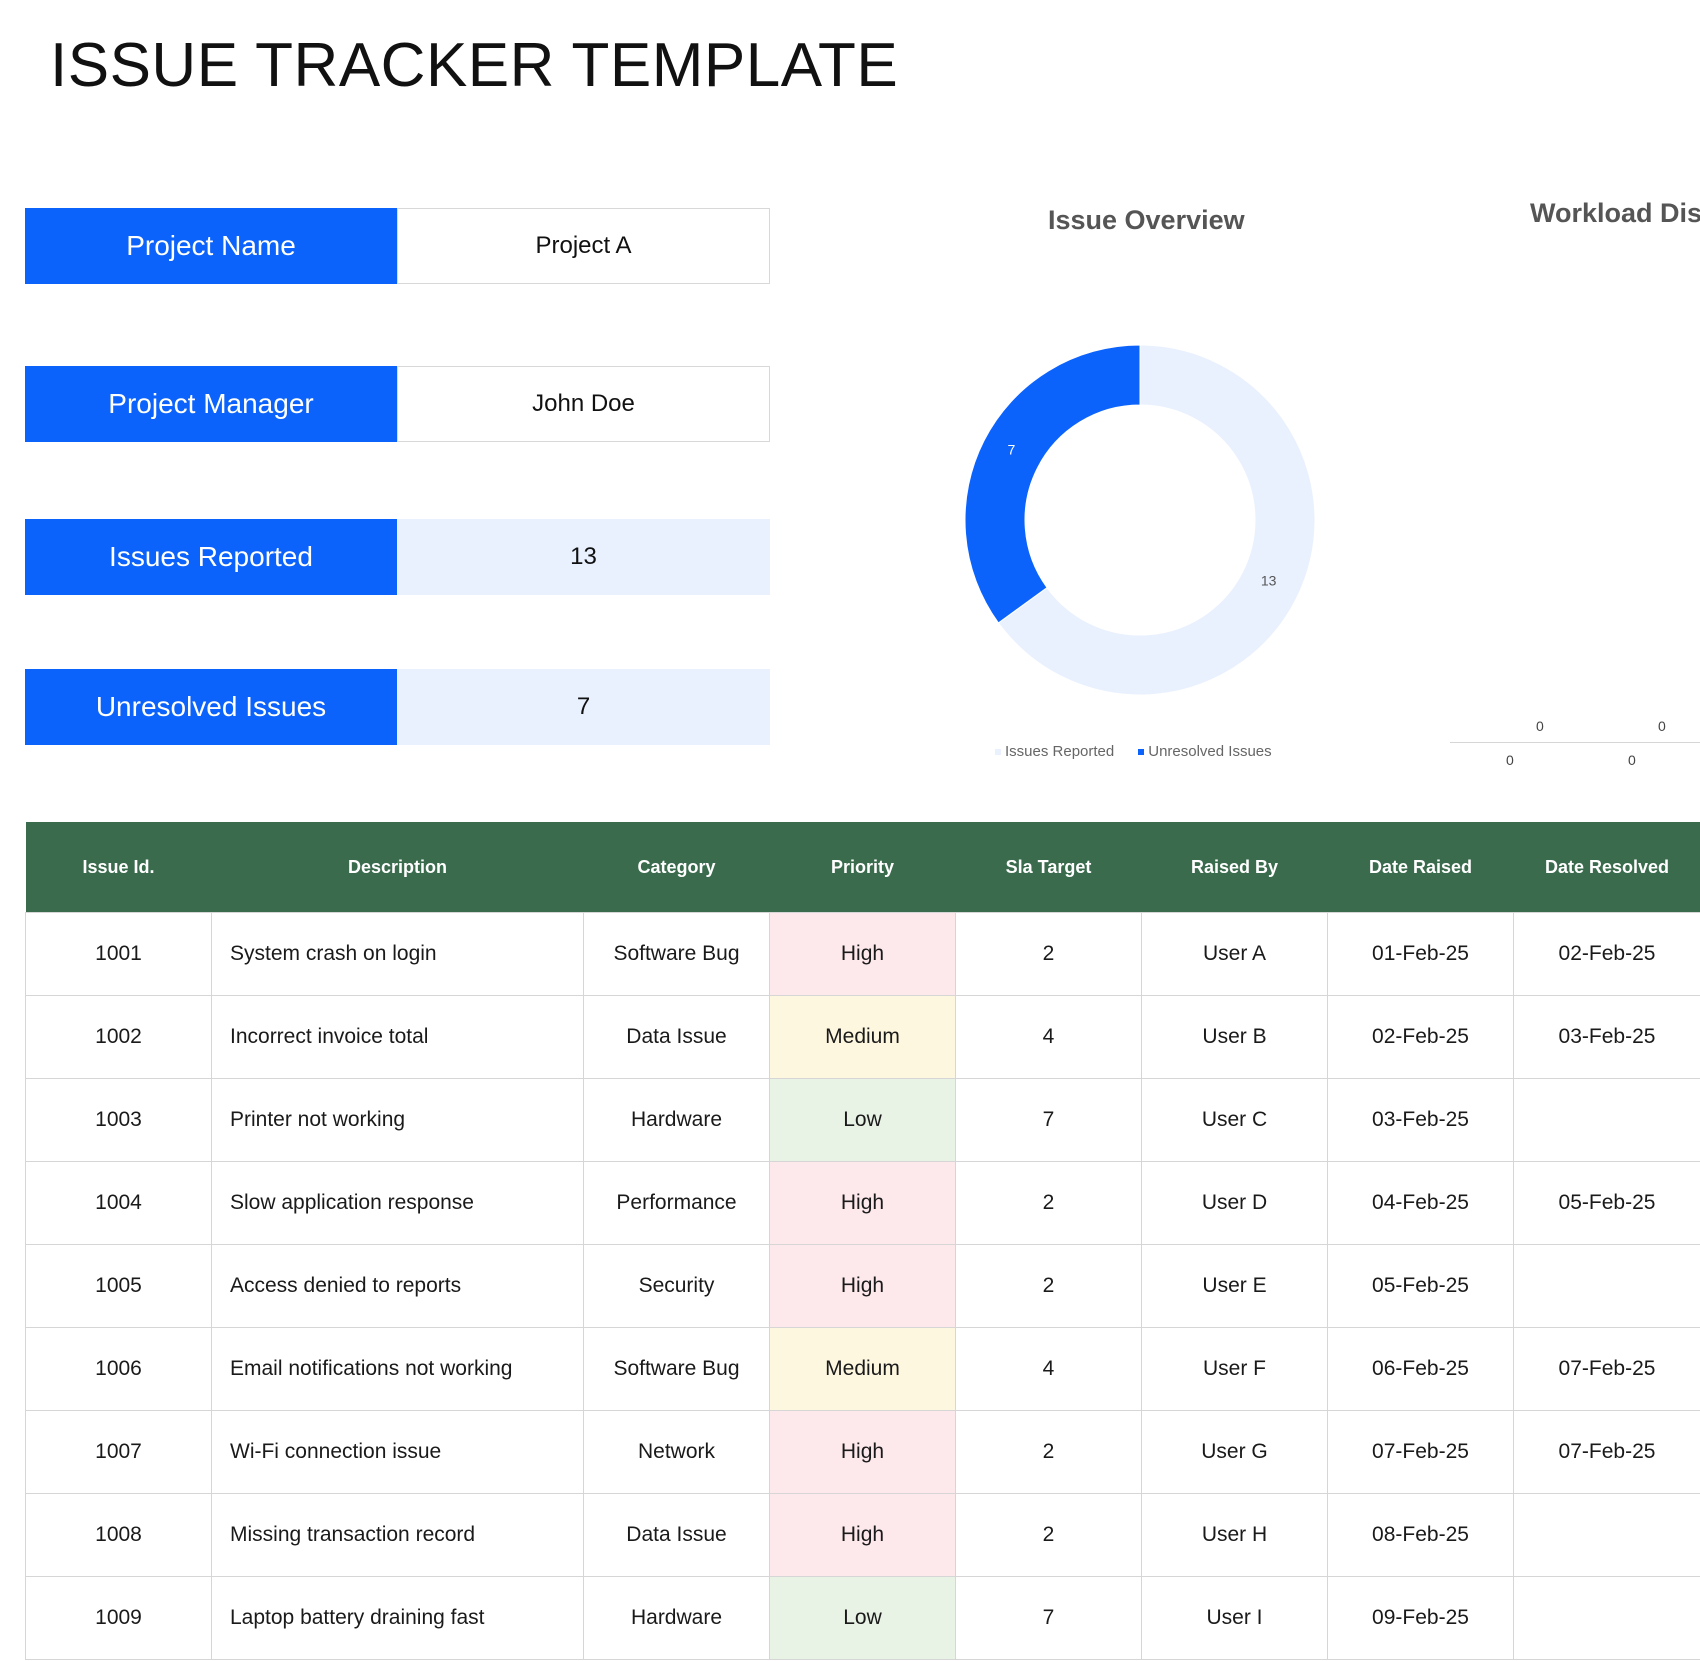 This screenshot has width=1700, height=1661. Describe the element at coordinates (118, 1452) in the screenshot. I see `issue-id-cell: 1007` at that location.